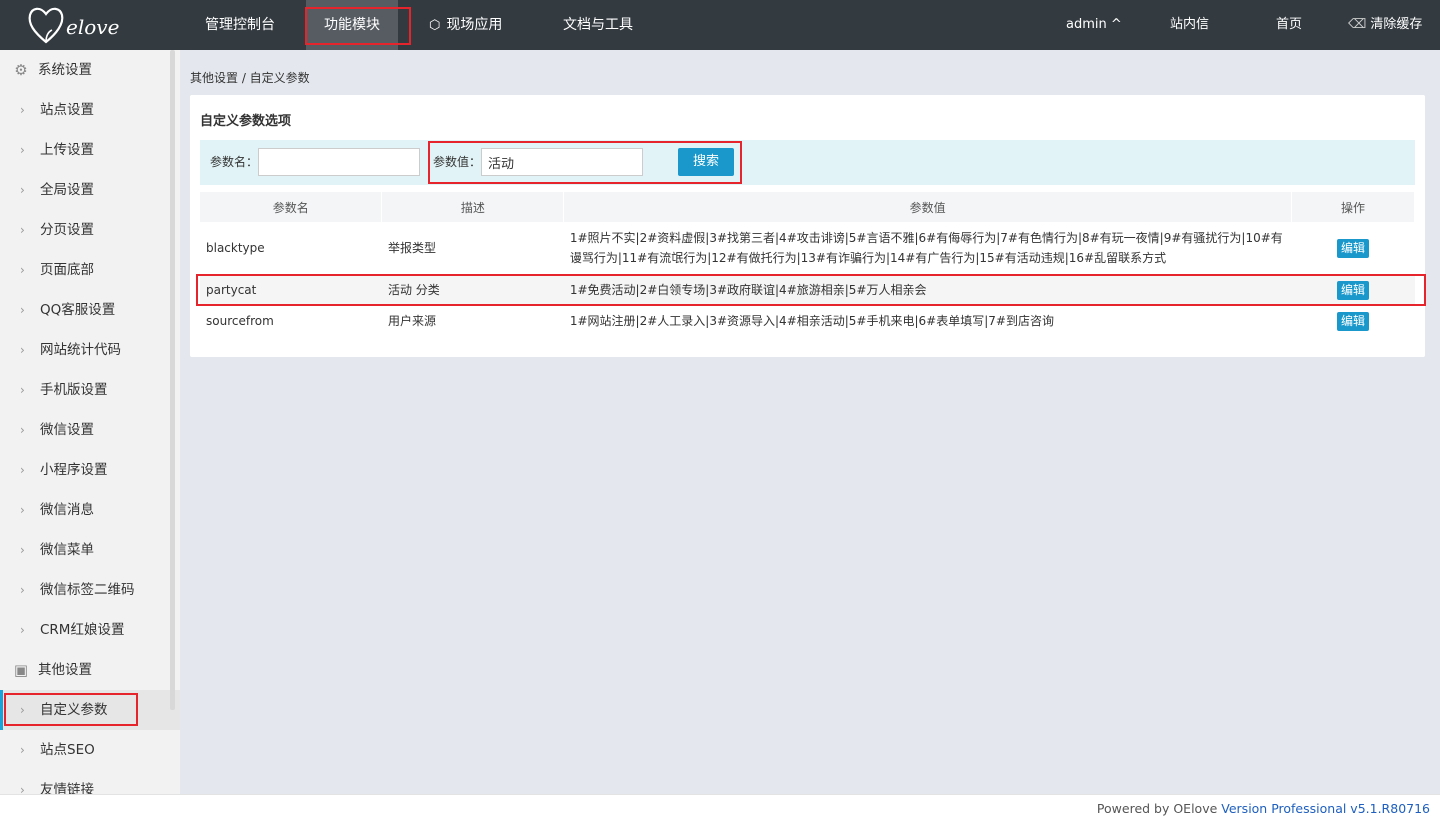  I want to click on sidebar-item-mobile-settings: › 手机版设置, so click(90, 390).